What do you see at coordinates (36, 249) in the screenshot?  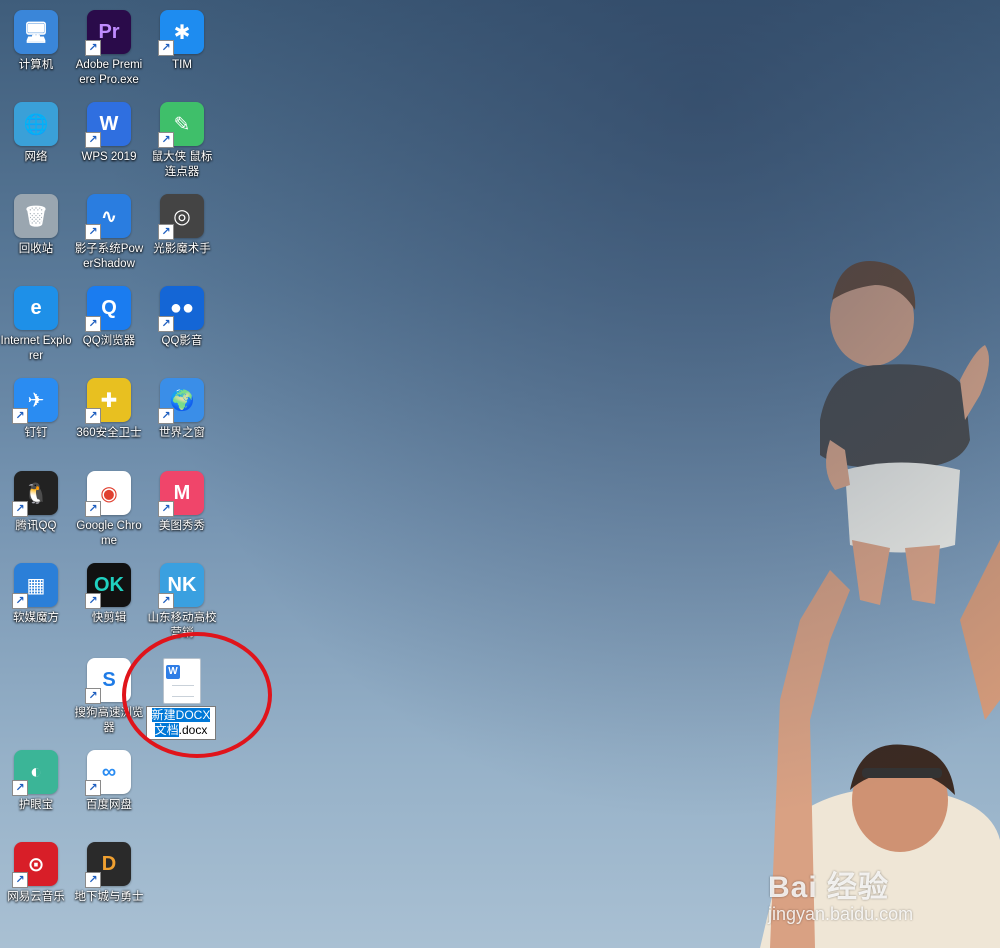 I see `desktop-icon-label: 回收站` at bounding box center [36, 249].